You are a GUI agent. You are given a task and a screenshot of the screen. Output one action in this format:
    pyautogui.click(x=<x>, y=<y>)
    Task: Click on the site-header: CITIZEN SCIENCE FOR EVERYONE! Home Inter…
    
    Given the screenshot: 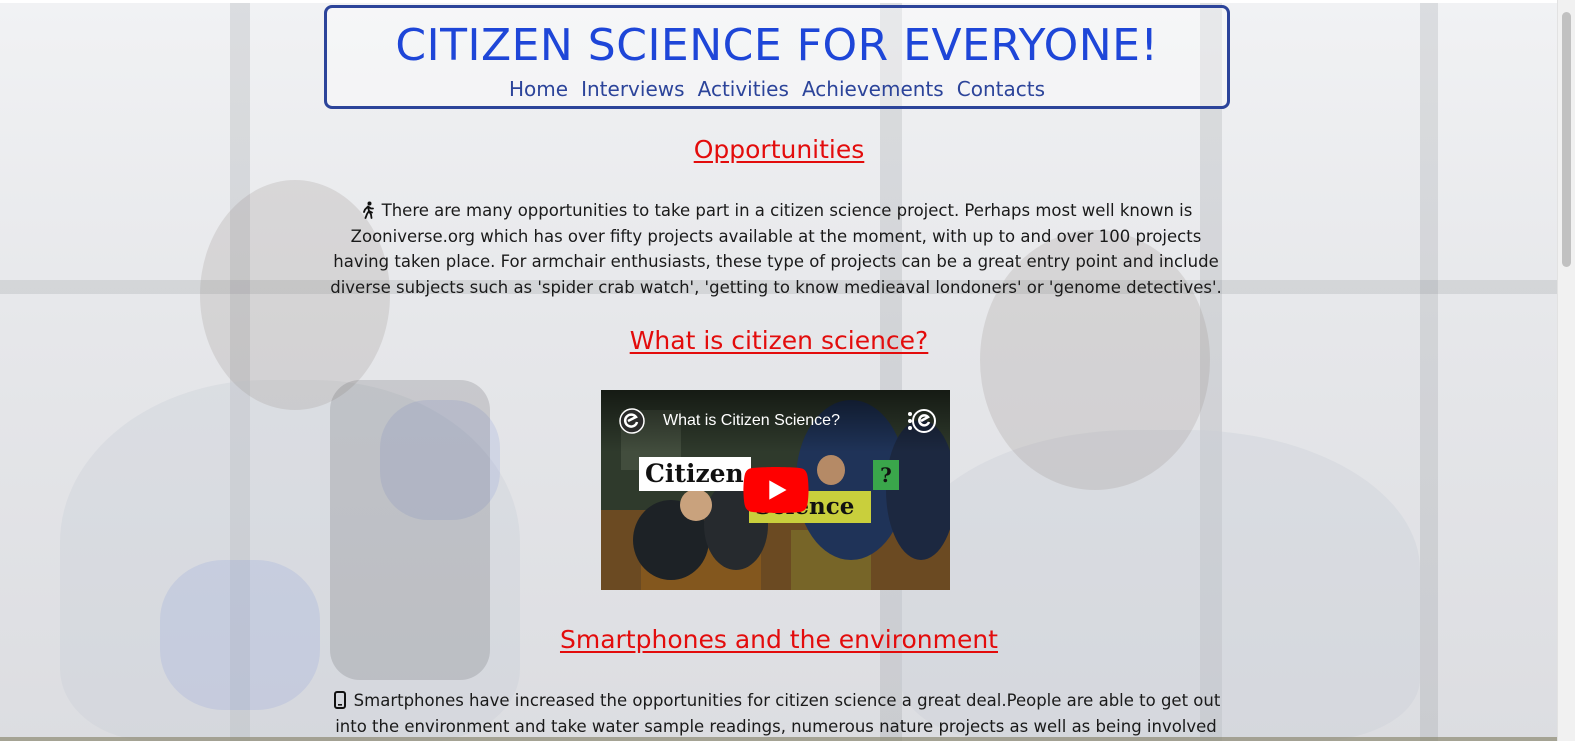 What is the action you would take?
    pyautogui.click(x=777, y=57)
    